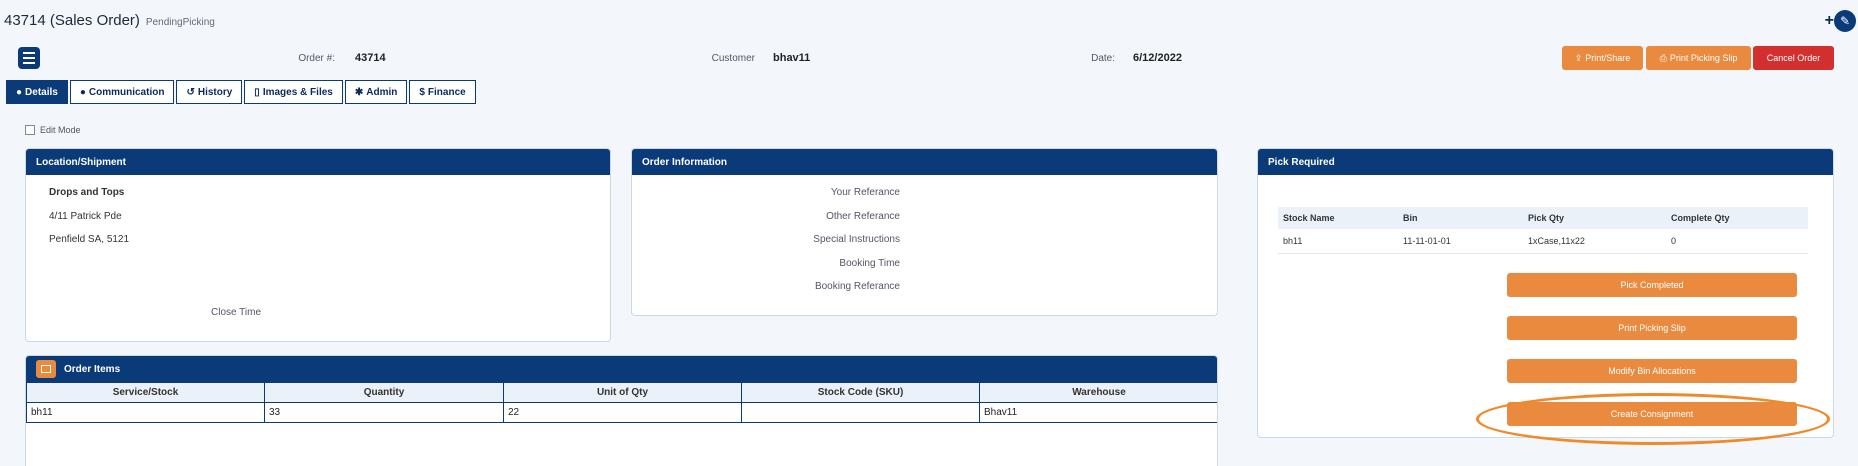 Image resolution: width=1858 pixels, height=466 pixels. I want to click on tab-details-label: Details, so click(41, 92).